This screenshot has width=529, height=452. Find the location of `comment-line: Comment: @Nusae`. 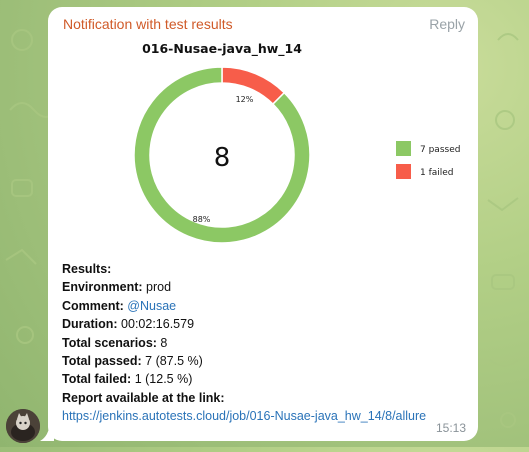

comment-line: Comment: @Nusae is located at coordinates (119, 305).